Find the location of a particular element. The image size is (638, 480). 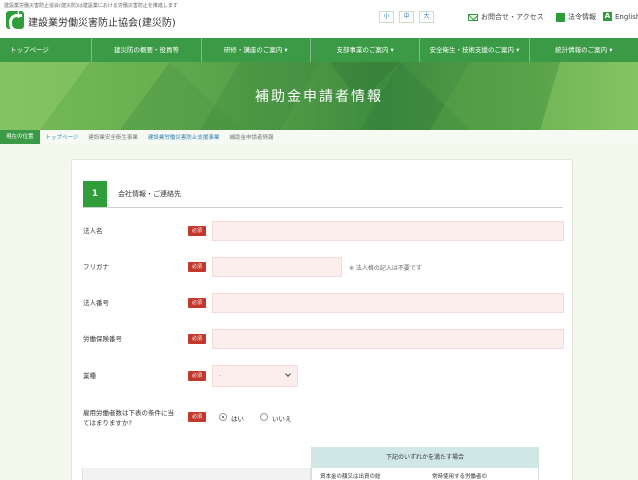

step-number: 1 is located at coordinates (95, 194).